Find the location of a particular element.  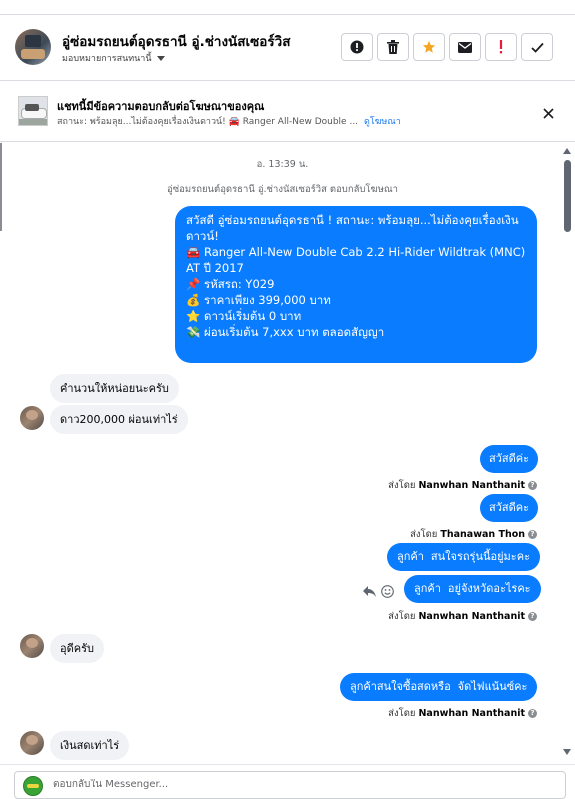

reply-composer is located at coordinates (290, 785).